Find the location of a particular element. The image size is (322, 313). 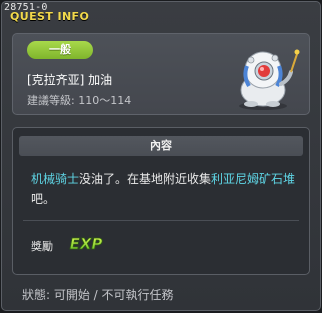

window-title: QUEST INFO is located at coordinates (50, 16).